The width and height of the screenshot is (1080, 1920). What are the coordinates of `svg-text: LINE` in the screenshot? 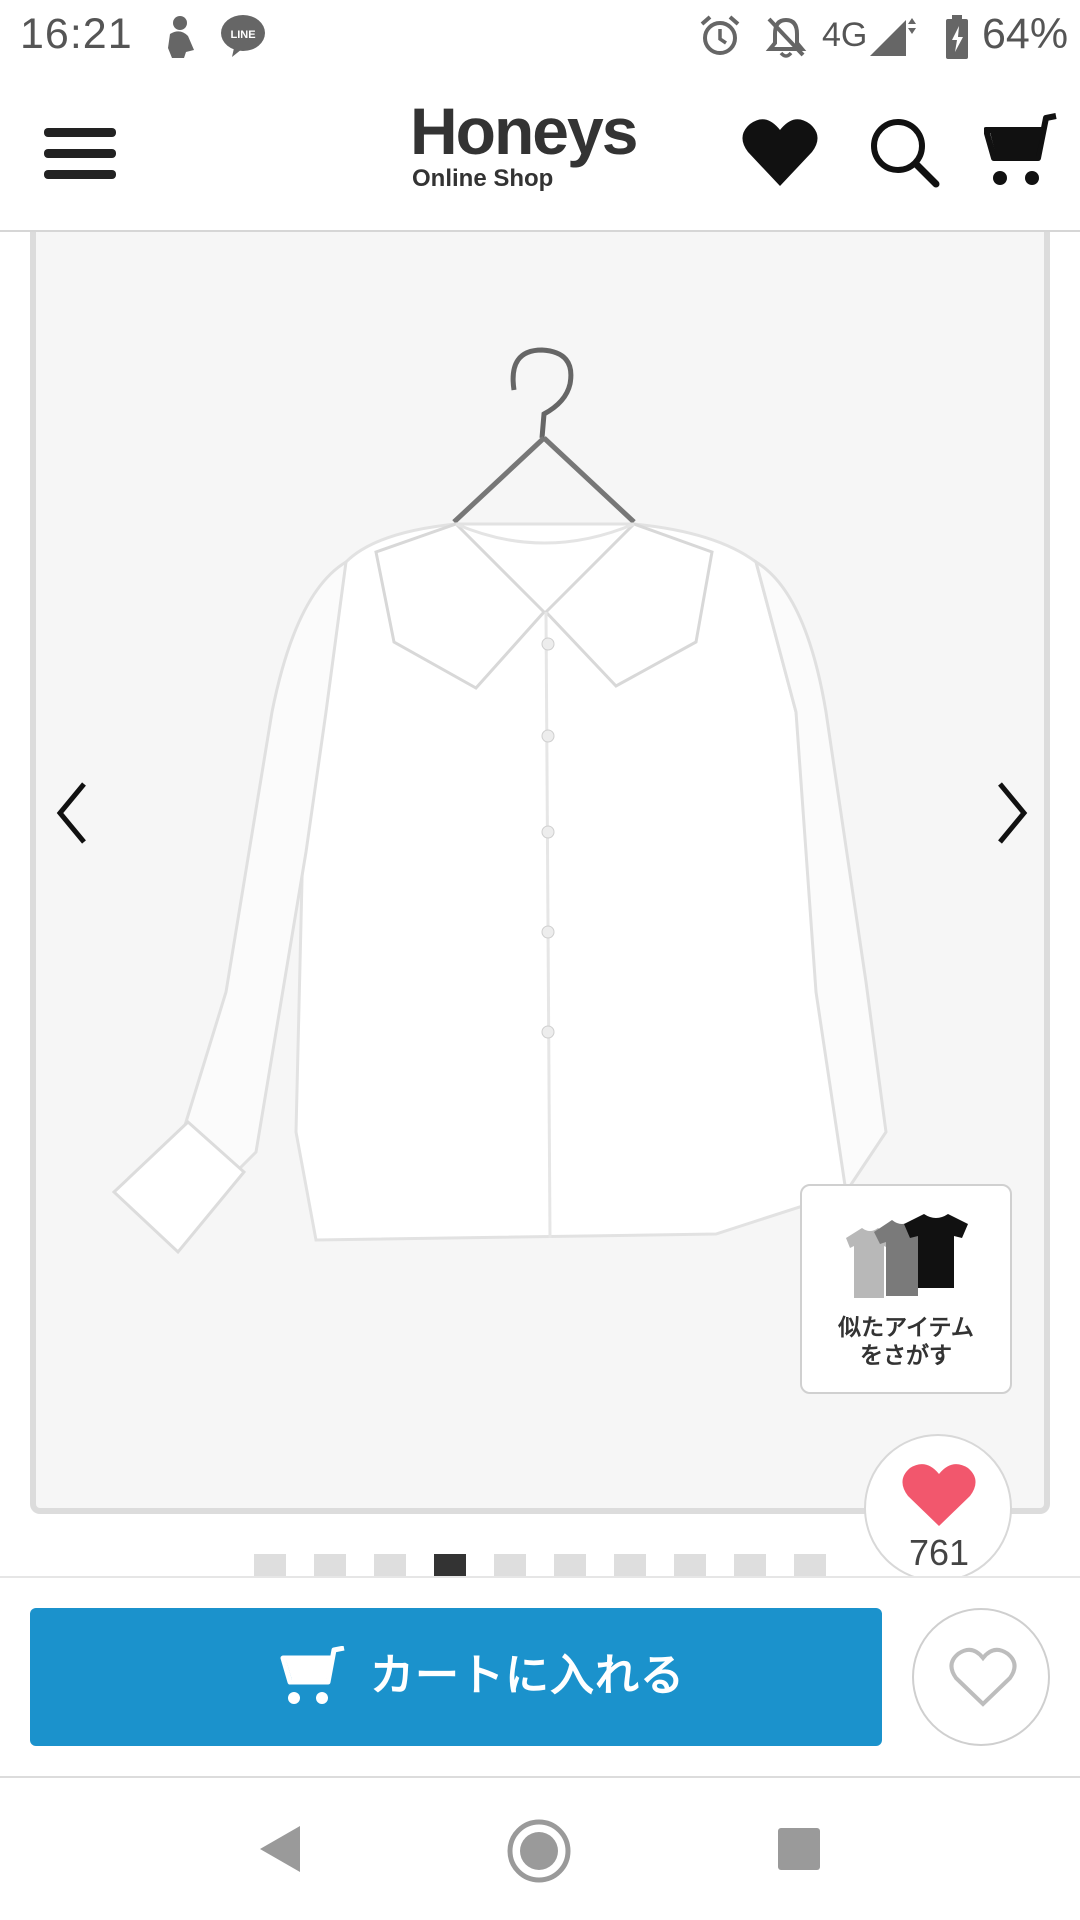 It's located at (242, 35).